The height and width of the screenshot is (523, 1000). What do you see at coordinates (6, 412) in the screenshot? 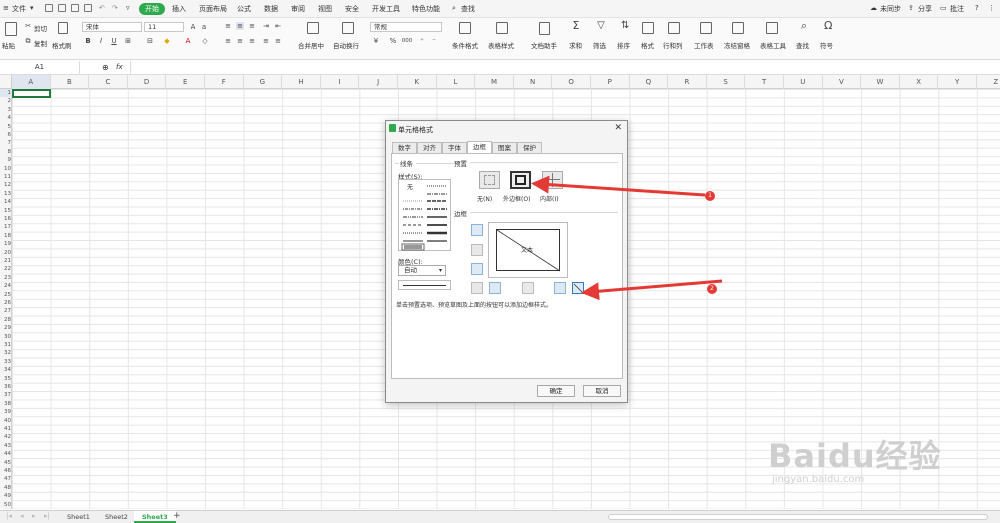
I see `row-header-39: 39` at bounding box center [6, 412].